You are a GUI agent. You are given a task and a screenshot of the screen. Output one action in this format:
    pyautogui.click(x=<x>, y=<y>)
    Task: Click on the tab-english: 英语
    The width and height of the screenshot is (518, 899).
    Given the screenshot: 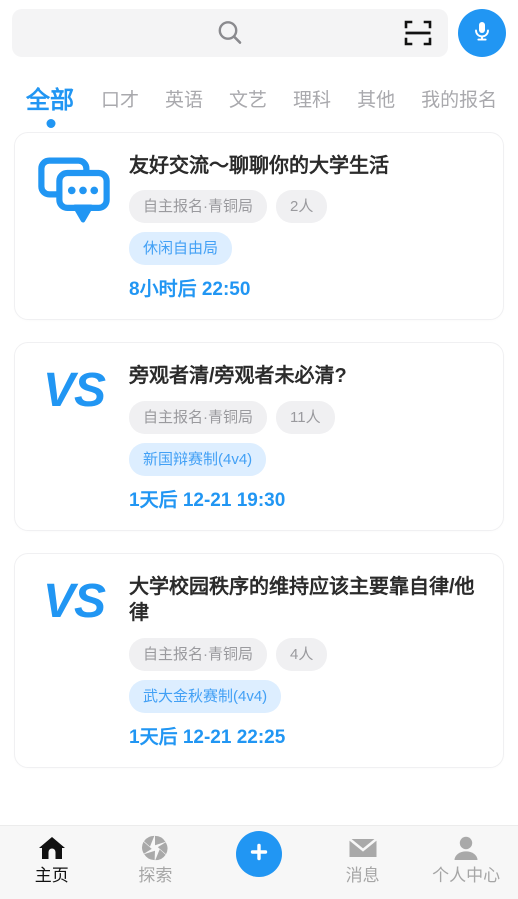 What is the action you would take?
    pyautogui.click(x=184, y=101)
    